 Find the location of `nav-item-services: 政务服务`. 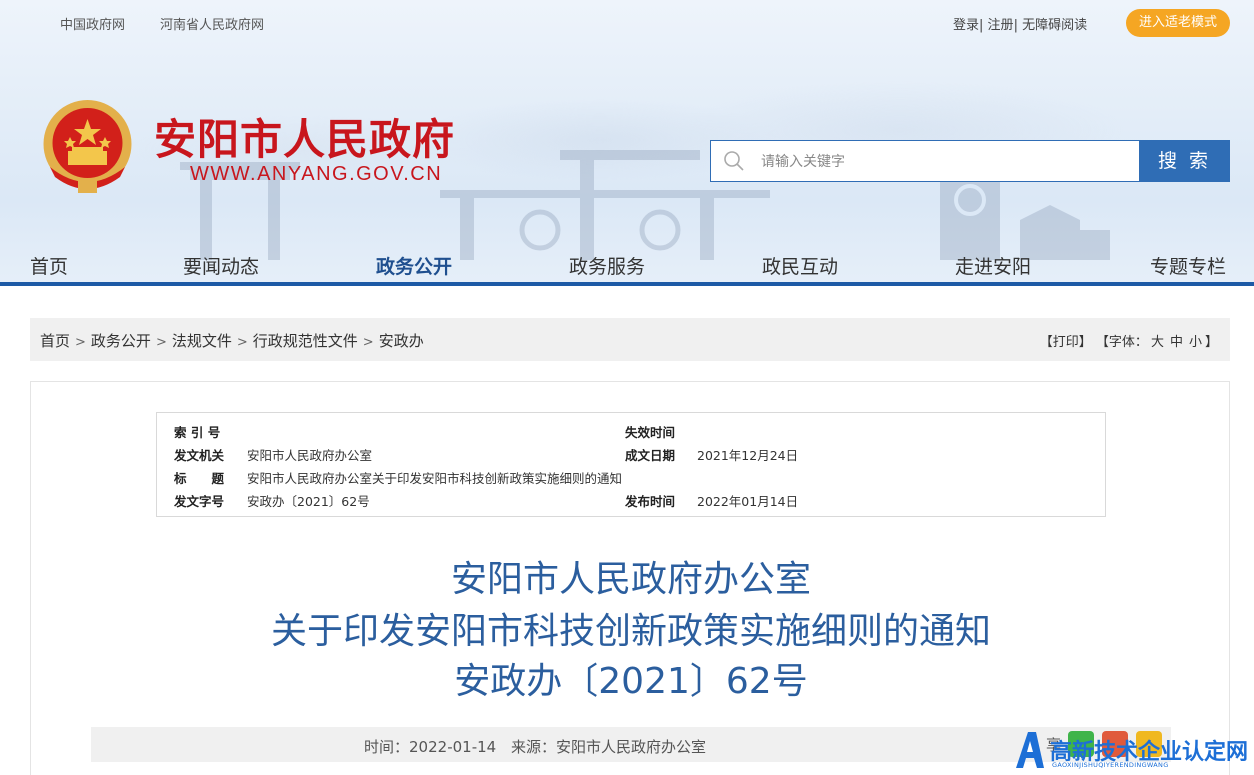

nav-item-services: 政务服务 is located at coordinates (607, 265).